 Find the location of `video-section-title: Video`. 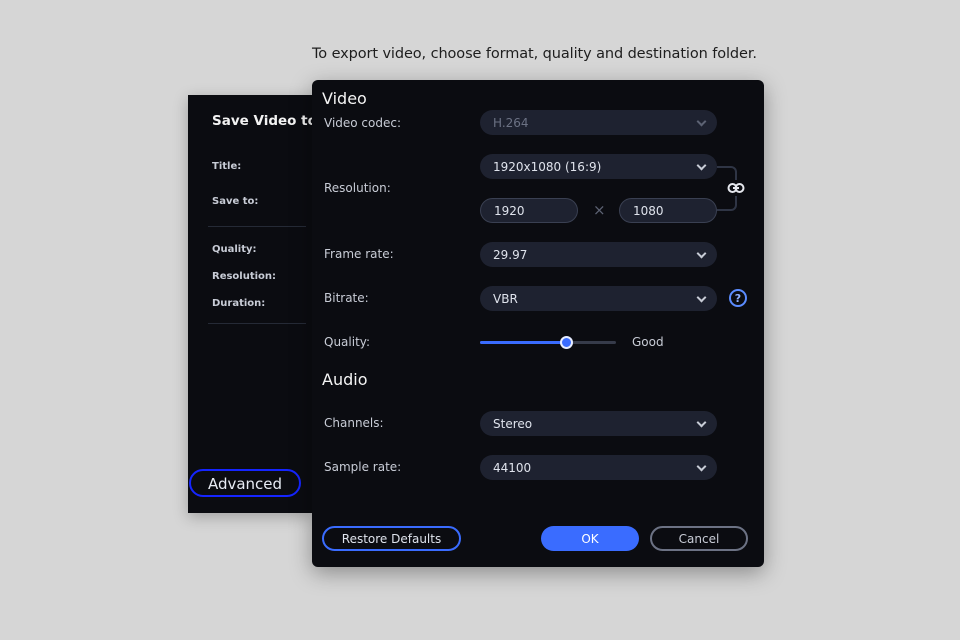

video-section-title: Video is located at coordinates (344, 98).